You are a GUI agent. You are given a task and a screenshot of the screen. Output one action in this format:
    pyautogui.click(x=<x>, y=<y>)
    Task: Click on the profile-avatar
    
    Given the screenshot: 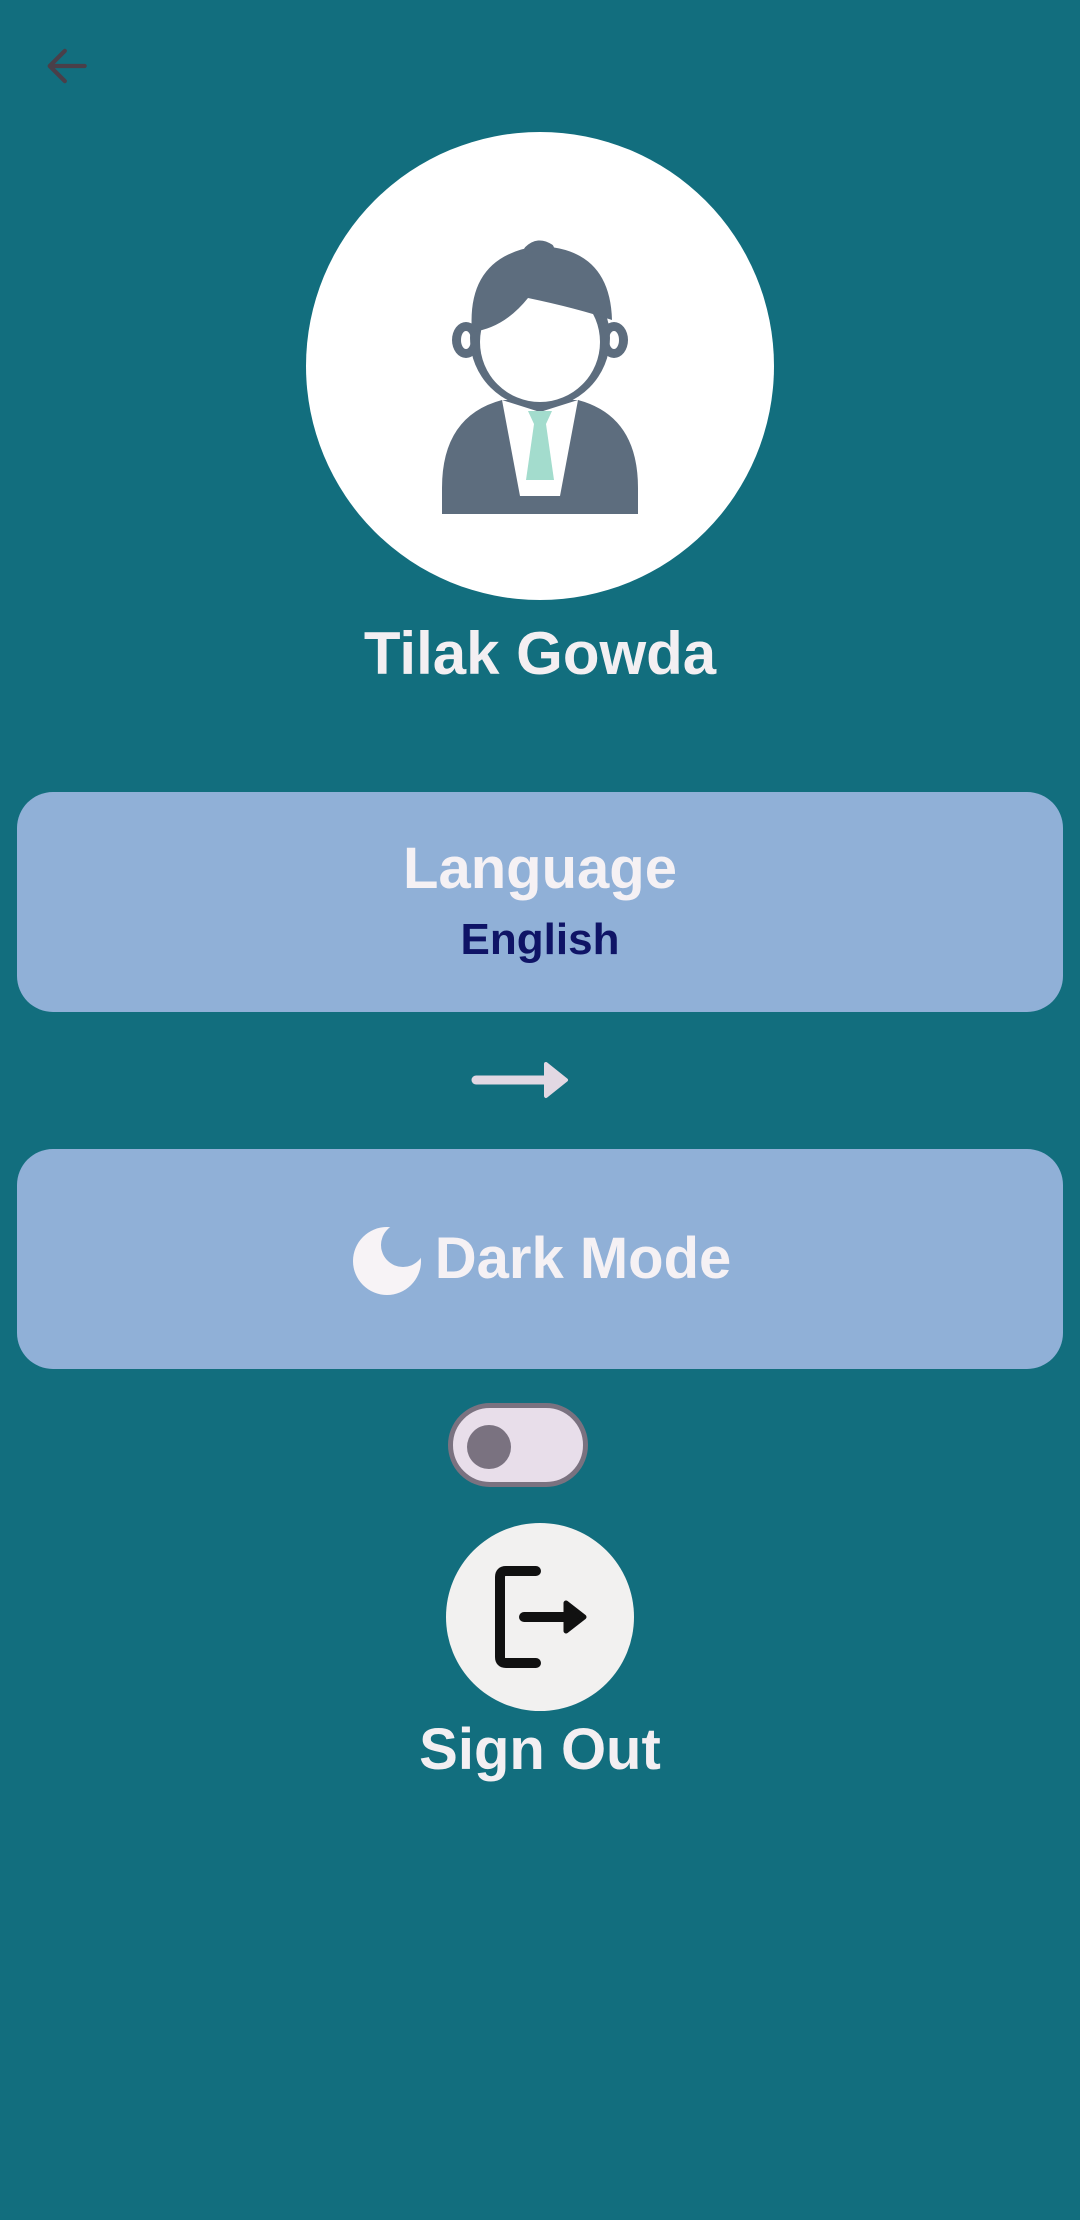 What is the action you would take?
    pyautogui.click(x=540, y=366)
    